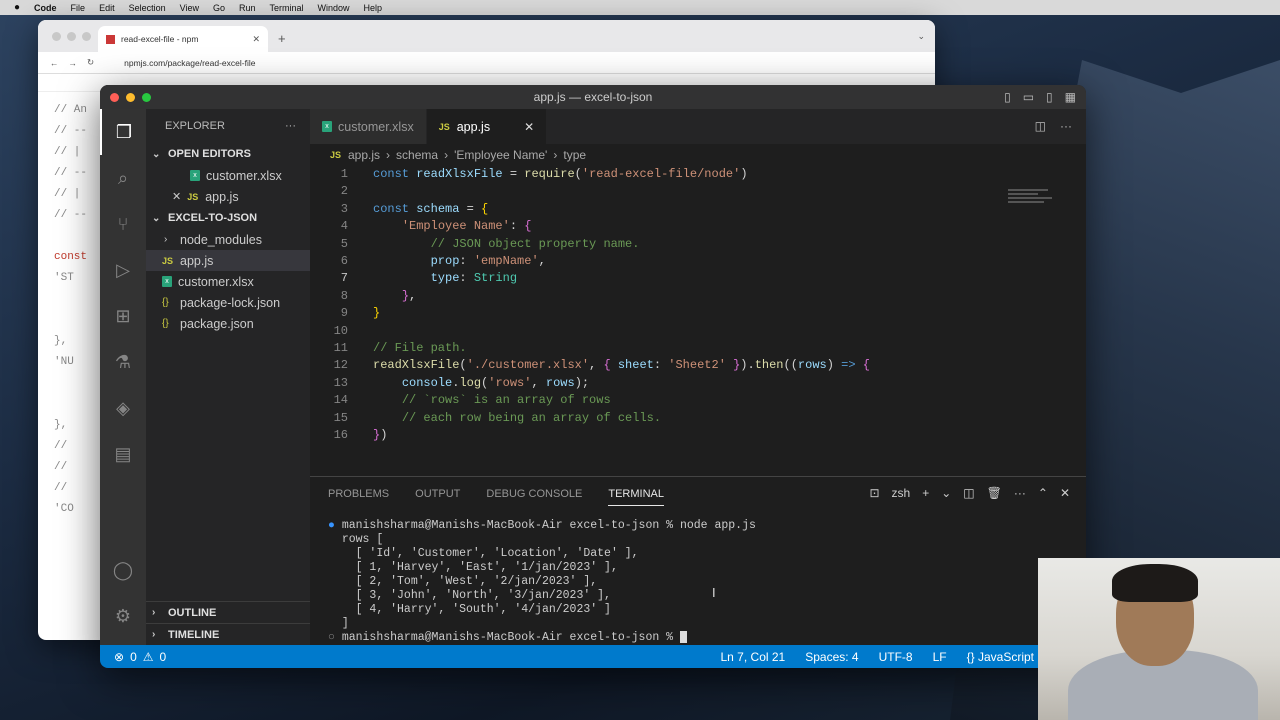  I want to click on apple-icon: ●, so click(17, 7).